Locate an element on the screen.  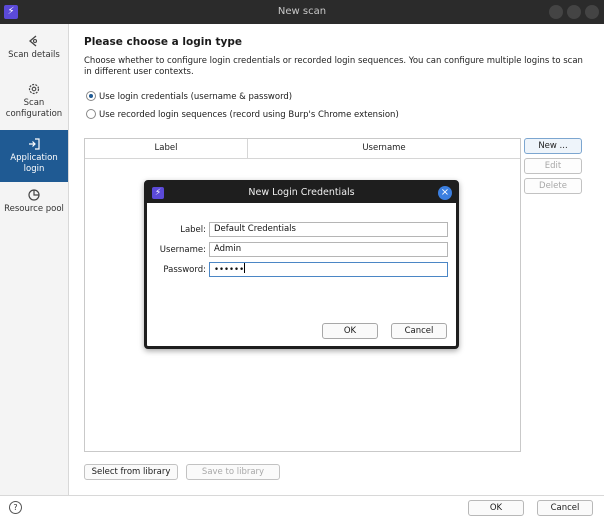
login-arrow-icon is located at coordinates (34, 144).